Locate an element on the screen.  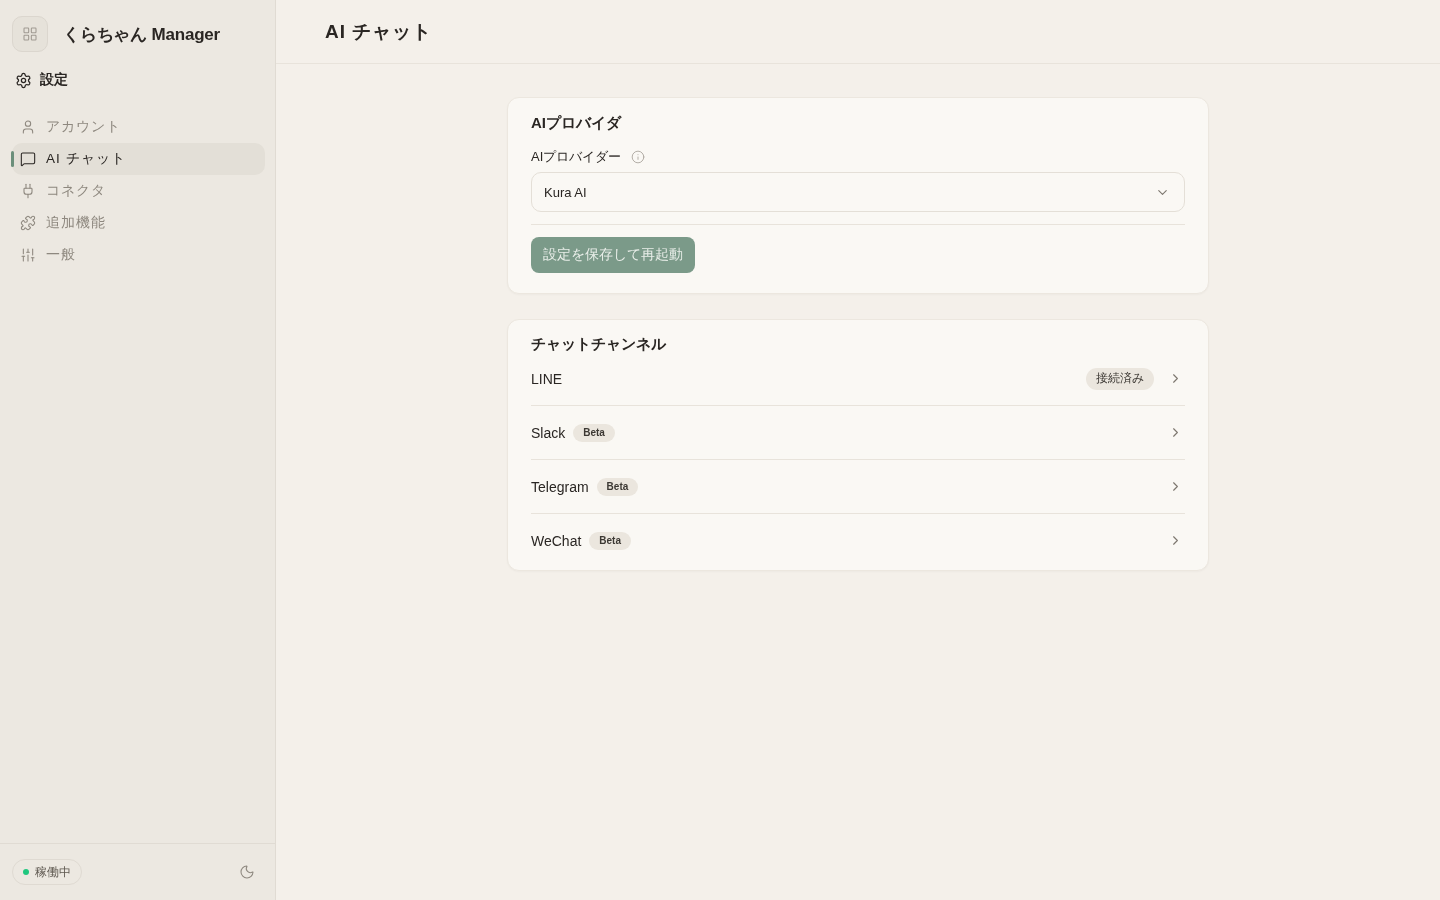
plug-icon is located at coordinates (28, 191).